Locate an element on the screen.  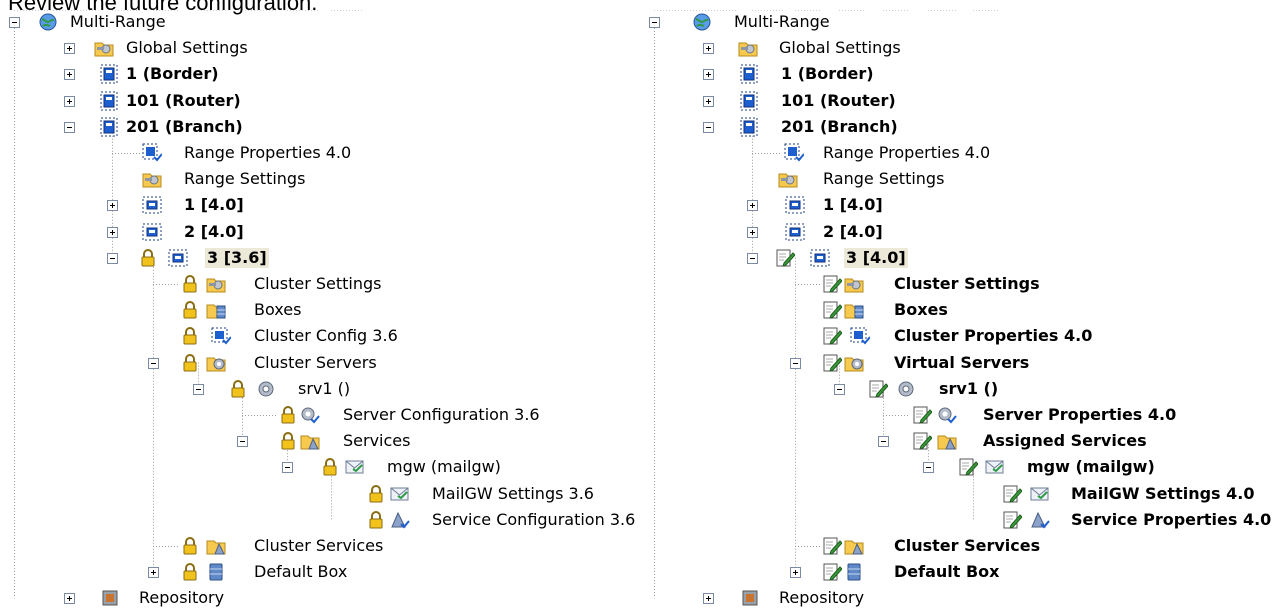
tree-node: Service Properties 4.0 is located at coordinates (1171, 520).